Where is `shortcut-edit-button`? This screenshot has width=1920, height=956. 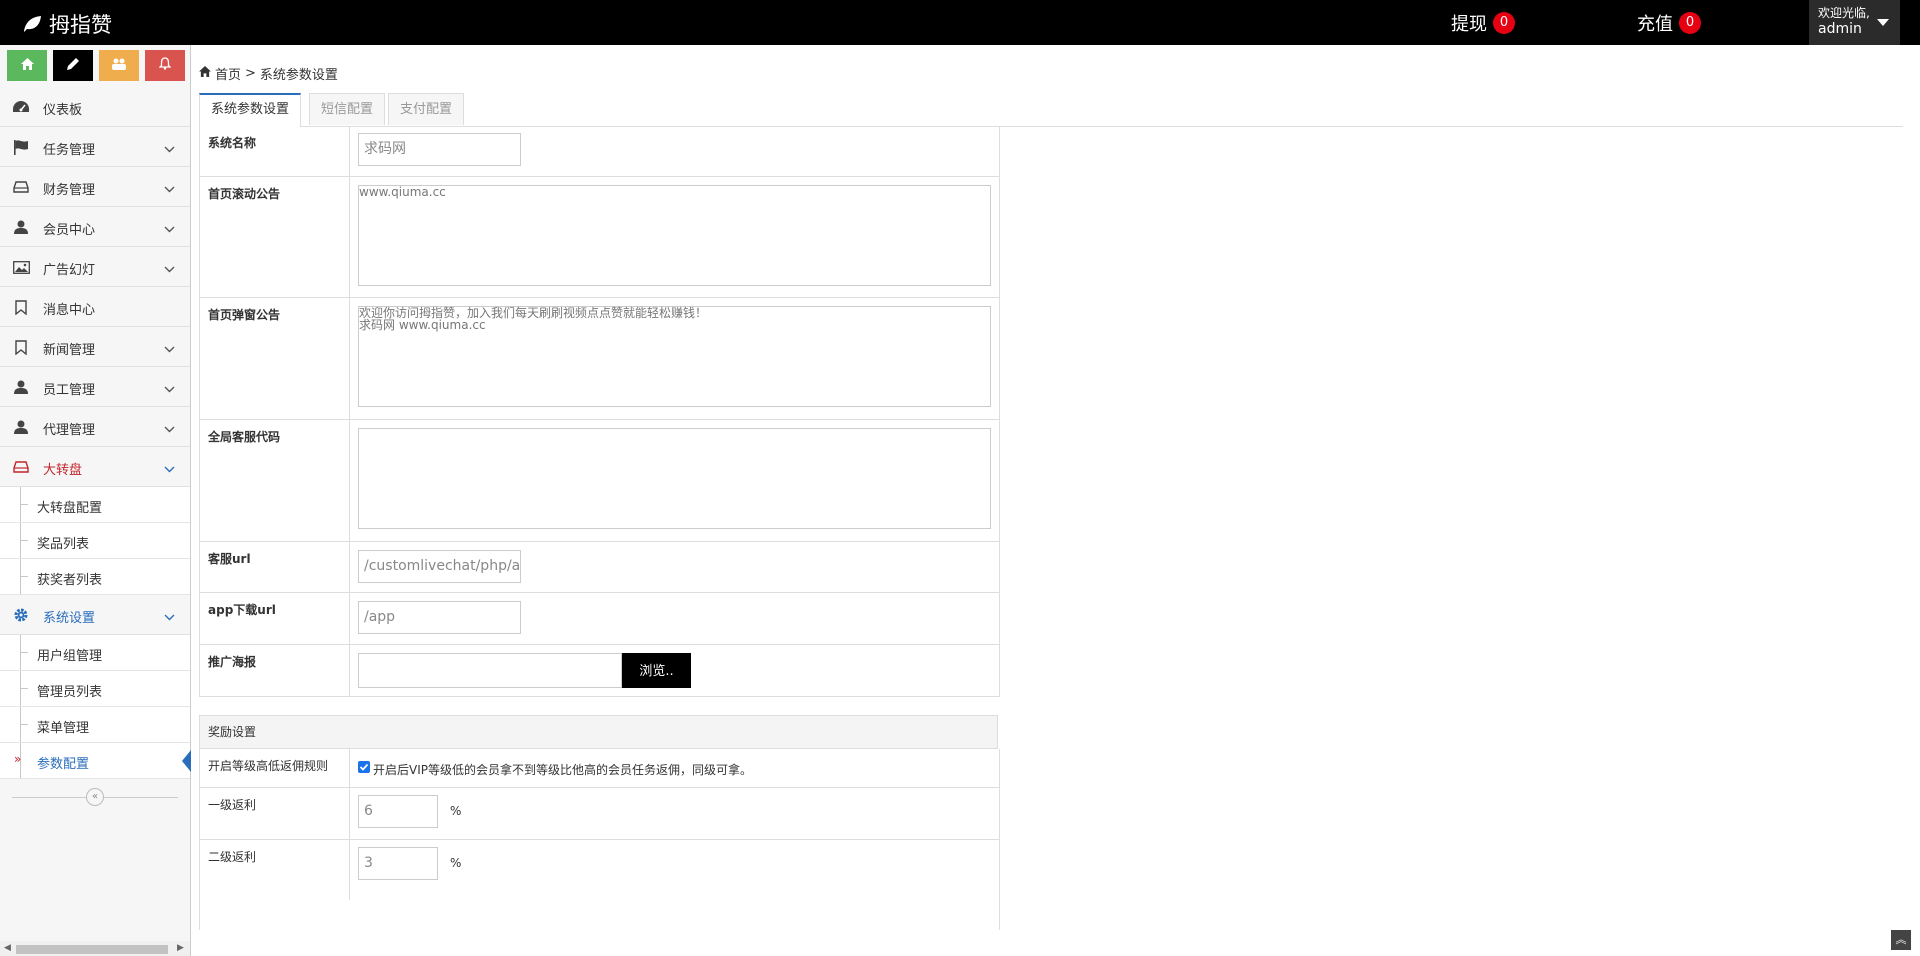 shortcut-edit-button is located at coordinates (73, 65).